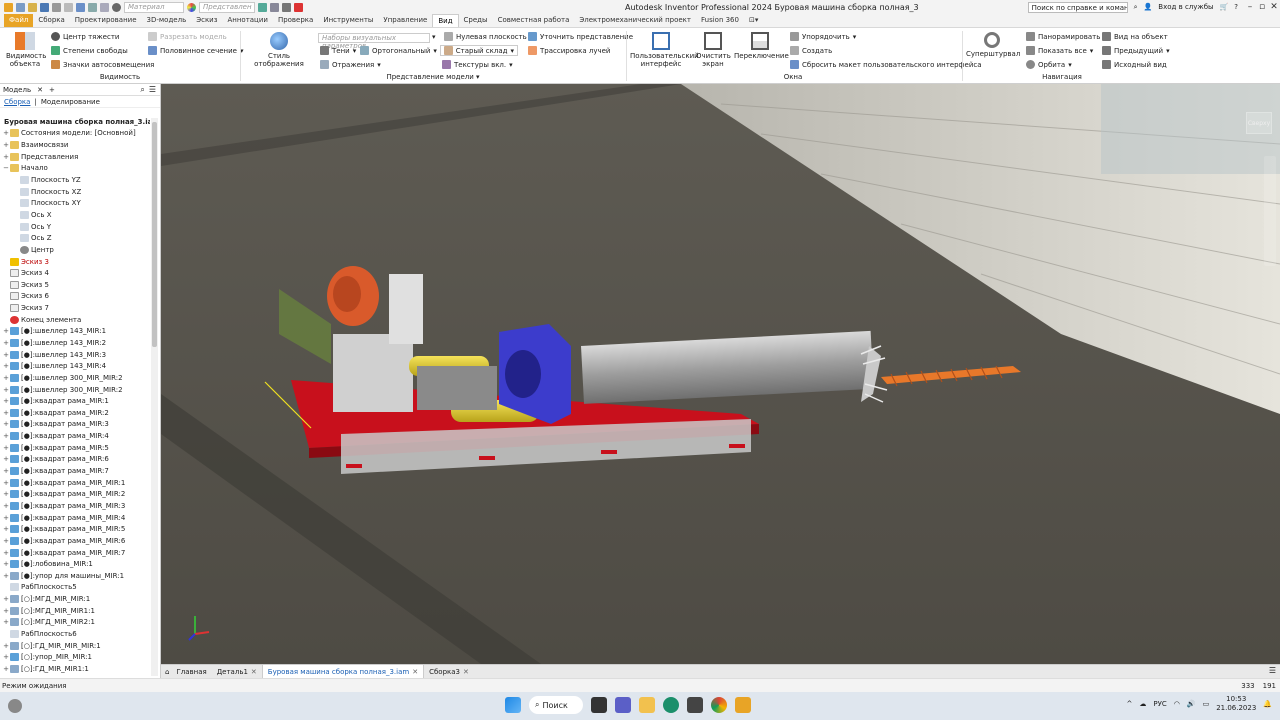 The image size is (1280, 720). What do you see at coordinates (1185, 7) in the screenshot?
I see `signin-link: Вход в службы` at bounding box center [1185, 7].